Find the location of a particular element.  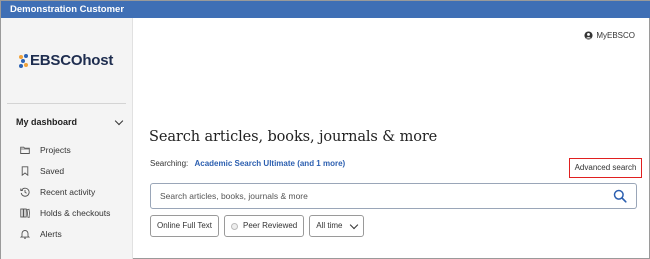

online-full-text-filter: Online Full Text is located at coordinates (184, 226).